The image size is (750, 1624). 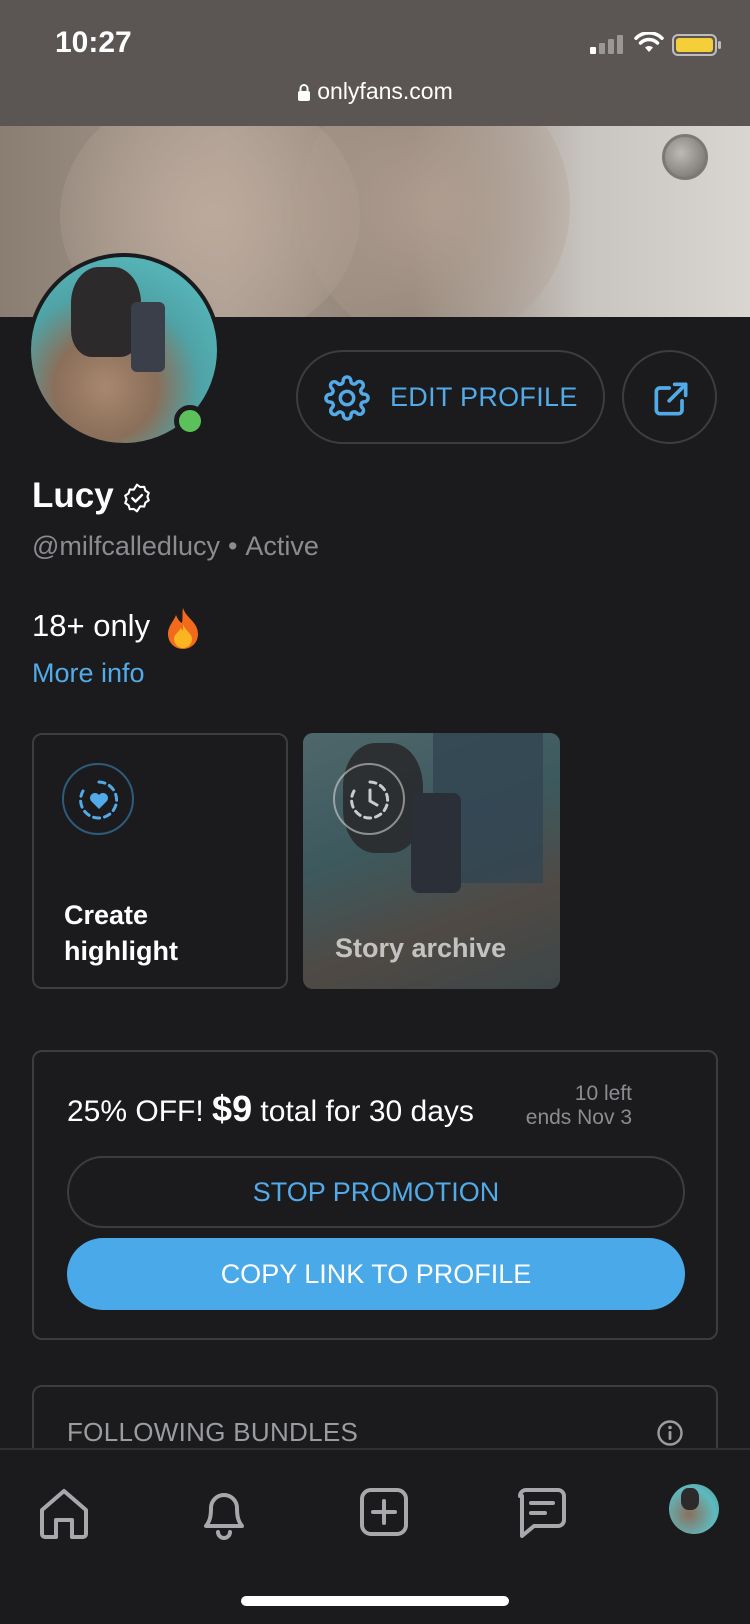 What do you see at coordinates (484, 397) in the screenshot?
I see `edit-profile-label: EDIT PROFILE` at bounding box center [484, 397].